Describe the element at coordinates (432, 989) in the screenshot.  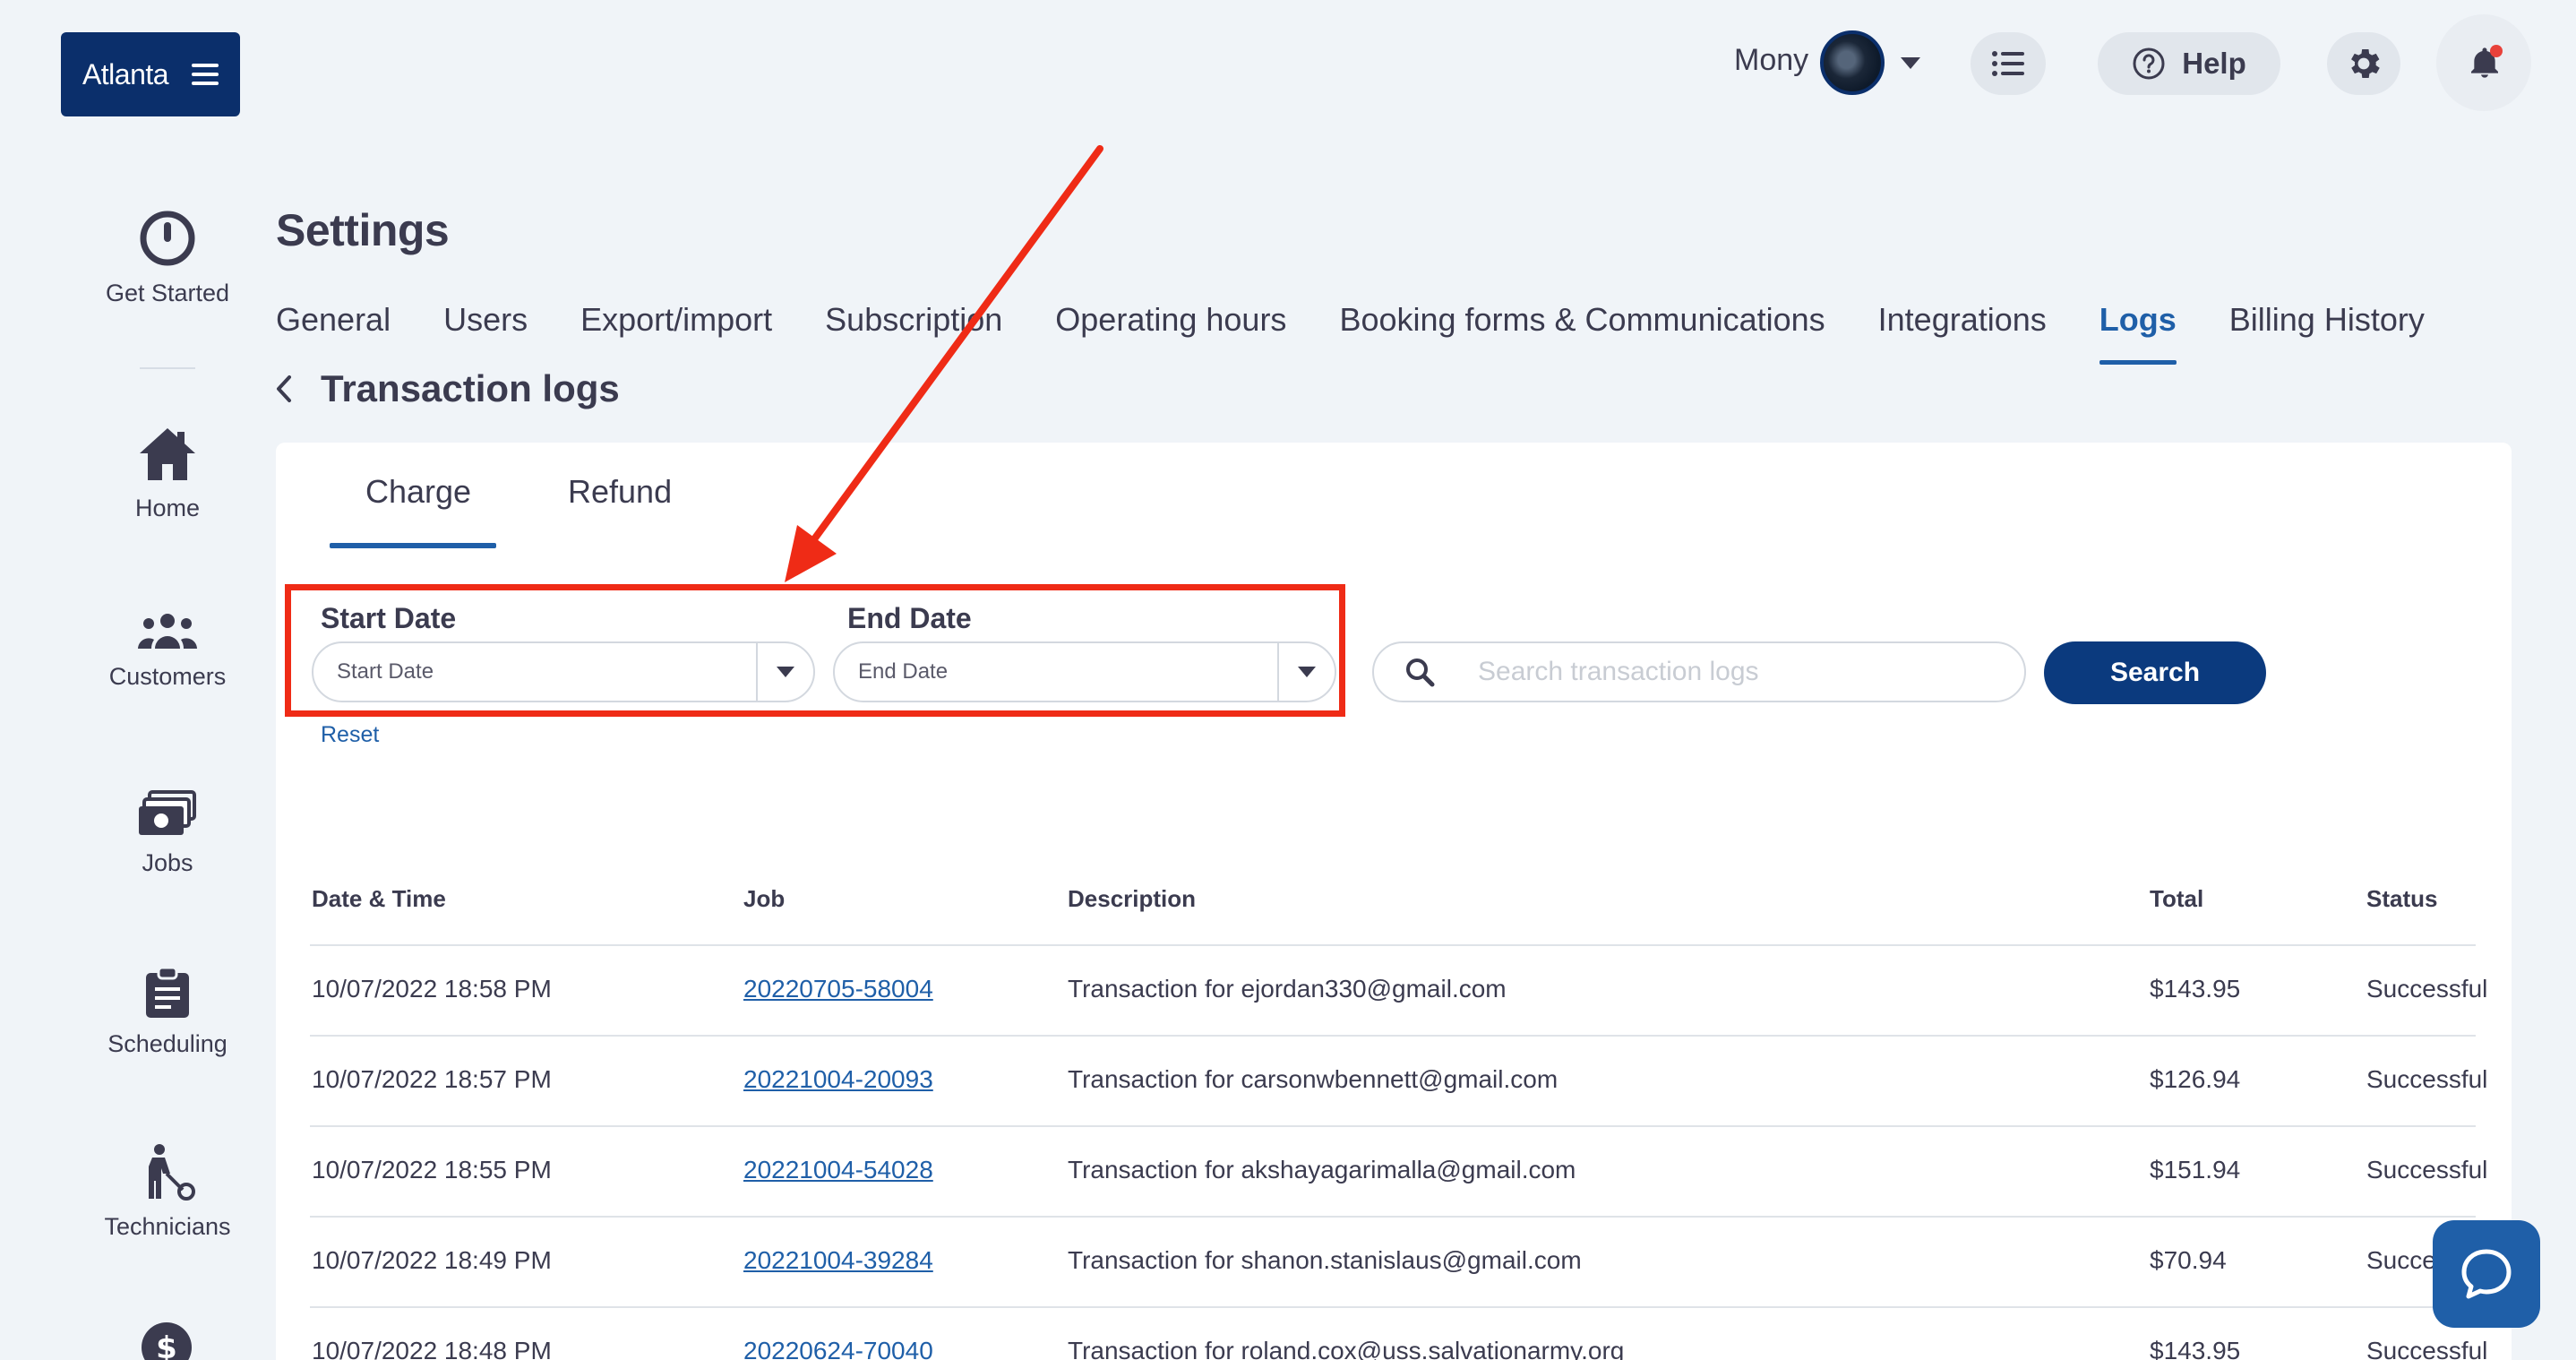
I see `cell-date: 10/07/2022 18:58 PM` at that location.